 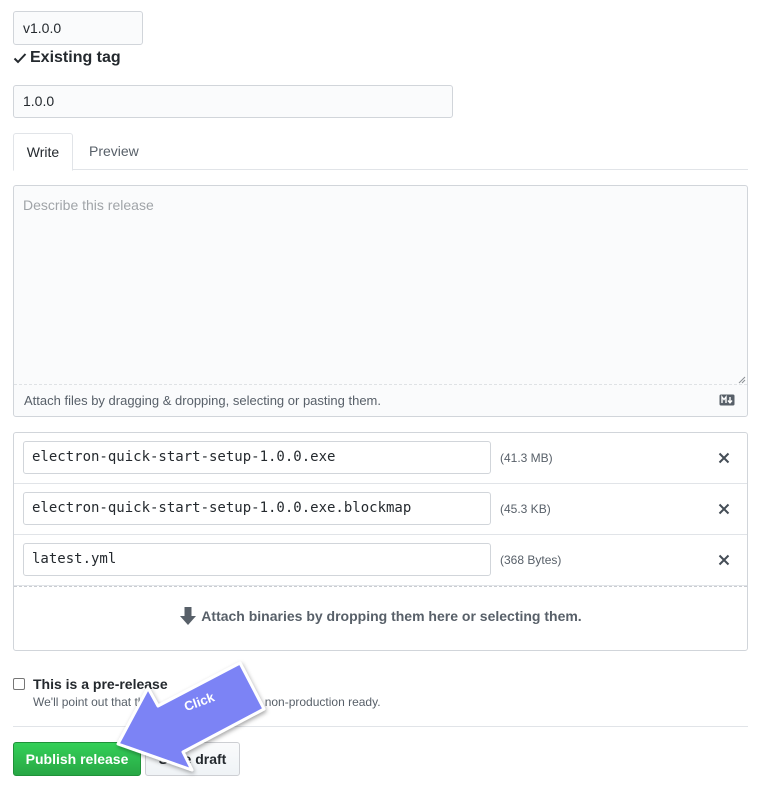 I want to click on tab-write: Write, so click(x=43, y=152).